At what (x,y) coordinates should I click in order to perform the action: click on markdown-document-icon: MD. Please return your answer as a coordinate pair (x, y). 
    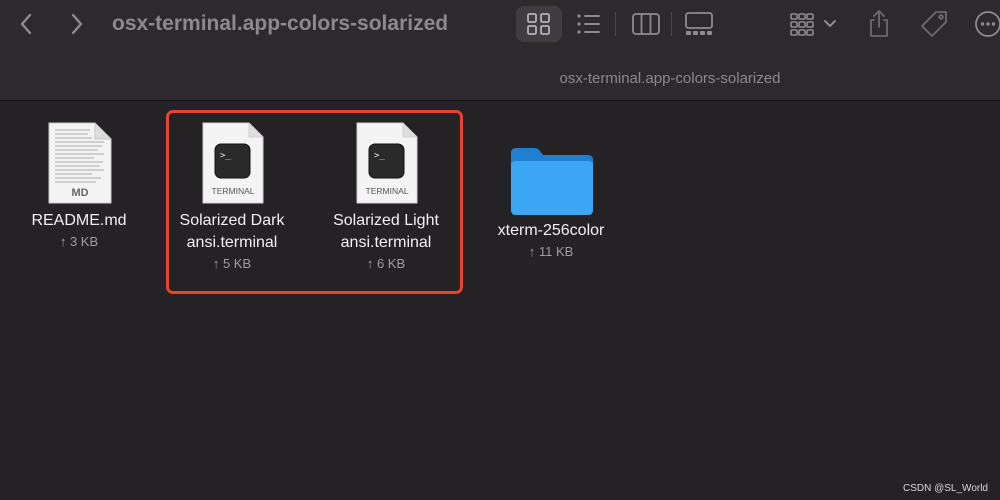
    Looking at the image, I should click on (80, 163).